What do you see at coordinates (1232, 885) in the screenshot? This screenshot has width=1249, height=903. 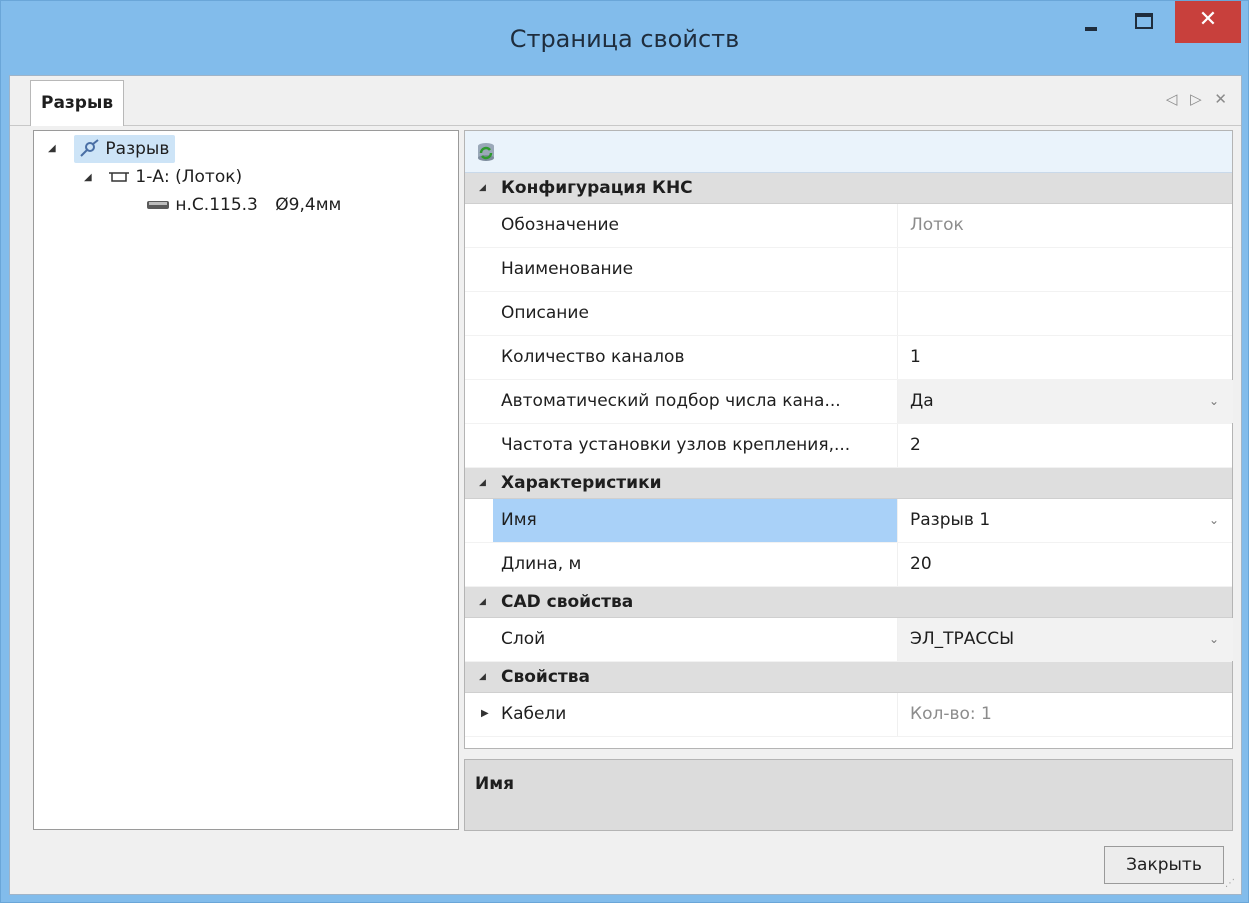 I see `resize-grip-icon: ⋰` at bounding box center [1232, 885].